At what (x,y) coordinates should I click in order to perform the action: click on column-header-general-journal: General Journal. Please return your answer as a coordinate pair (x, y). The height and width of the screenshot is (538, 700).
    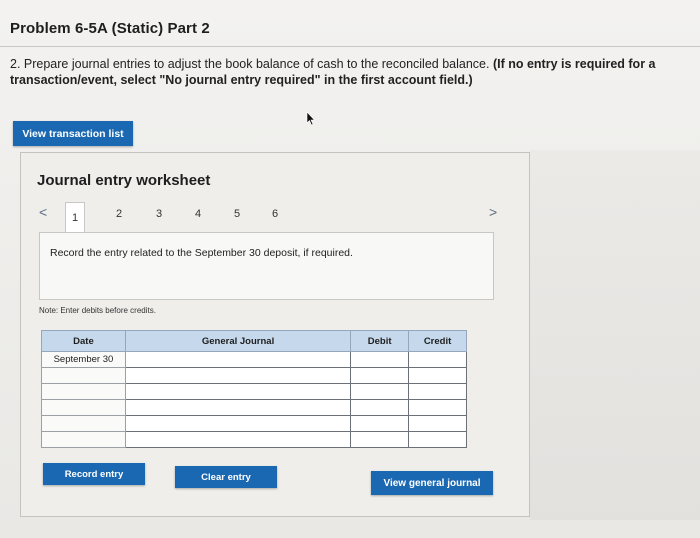
    Looking at the image, I should click on (238, 341).